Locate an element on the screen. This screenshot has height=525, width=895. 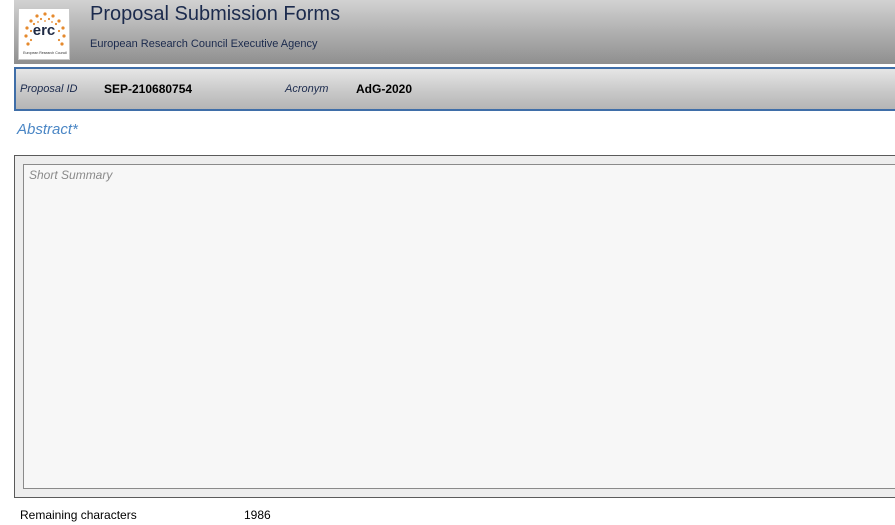
abstract-placeholder: Short Summary is located at coordinates (71, 175).